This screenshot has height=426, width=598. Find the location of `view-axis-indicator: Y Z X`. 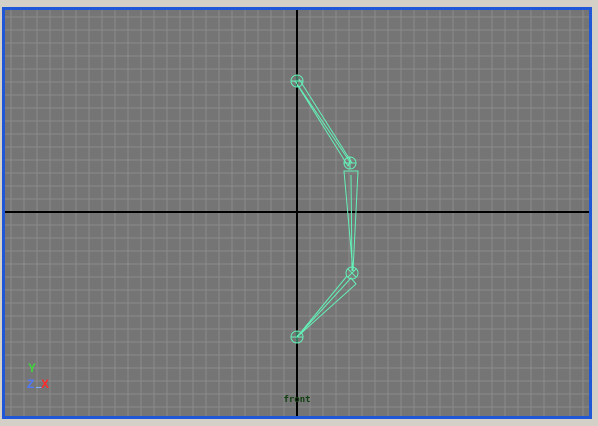

view-axis-indicator: Y Z X is located at coordinates (45, 378).